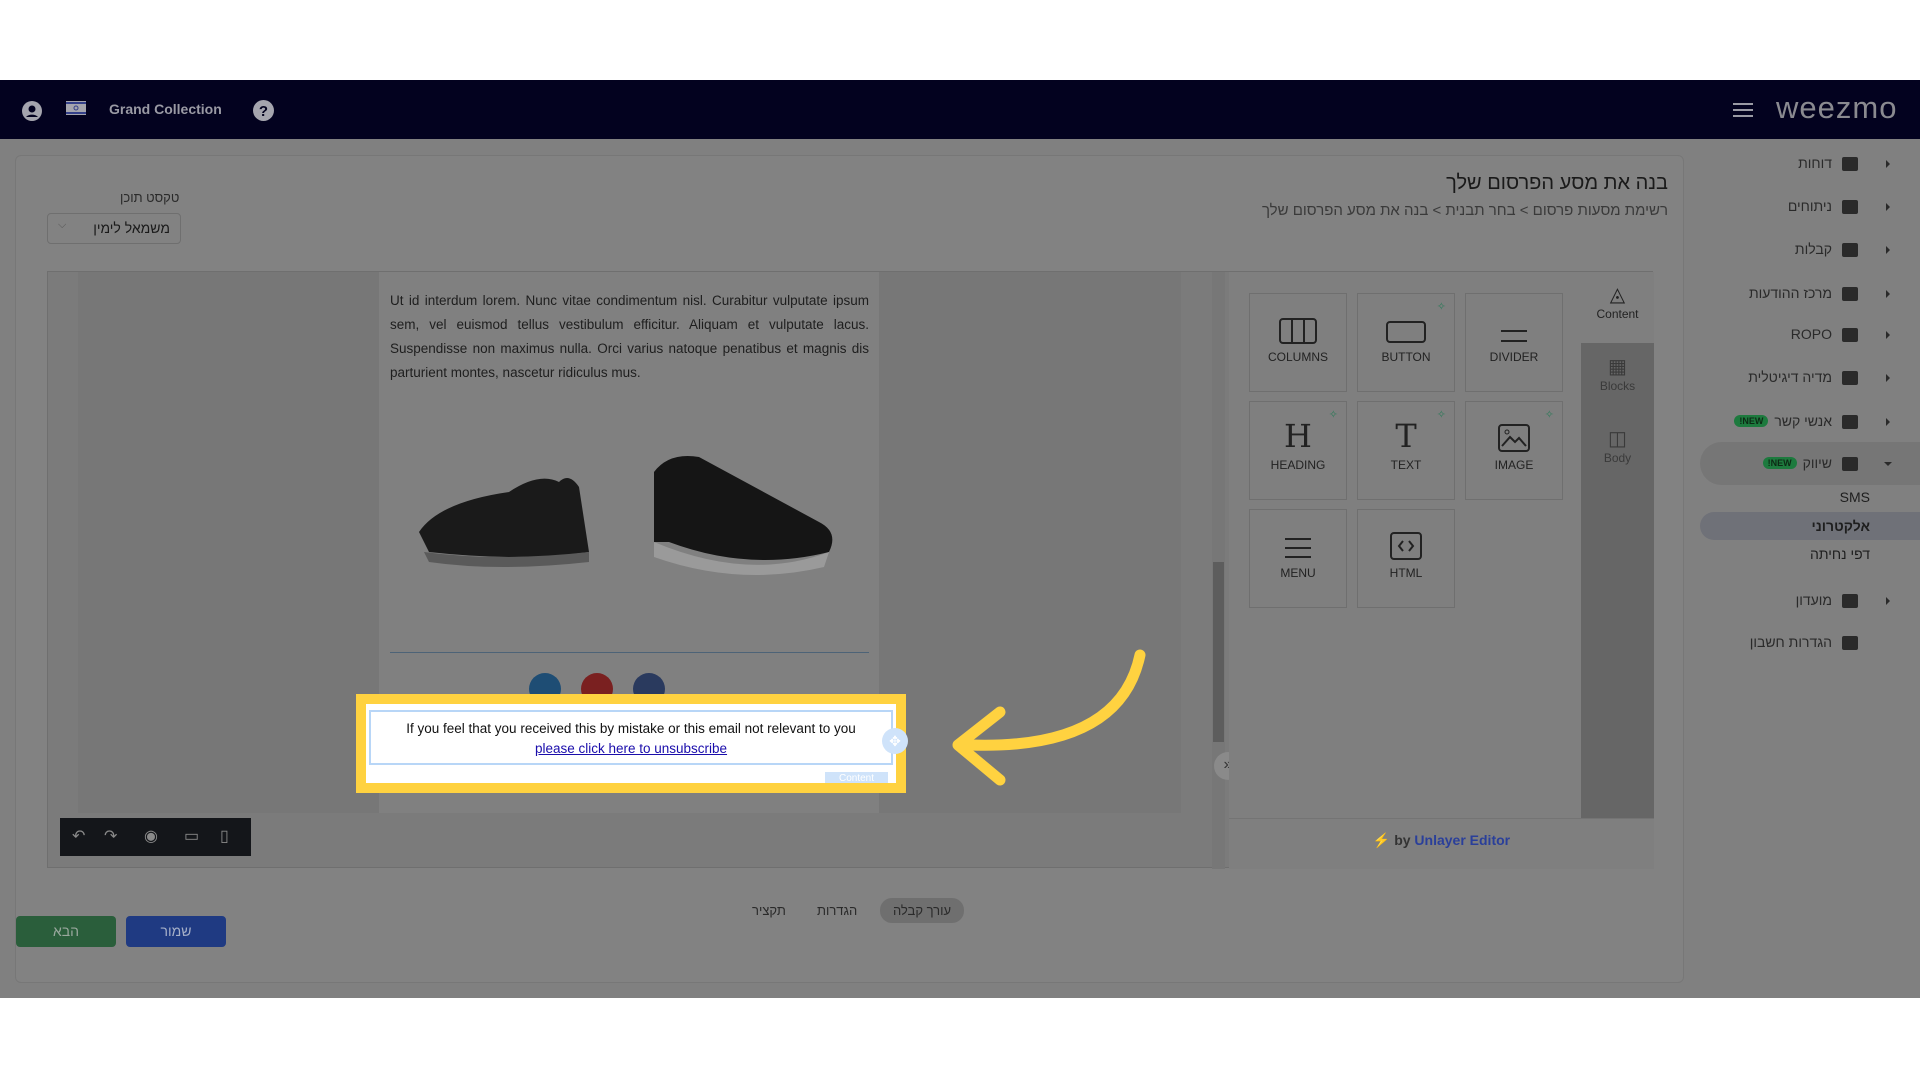 The image size is (1920, 1080). Describe the element at coordinates (1850, 422) in the screenshot. I see `contact-icon` at that location.